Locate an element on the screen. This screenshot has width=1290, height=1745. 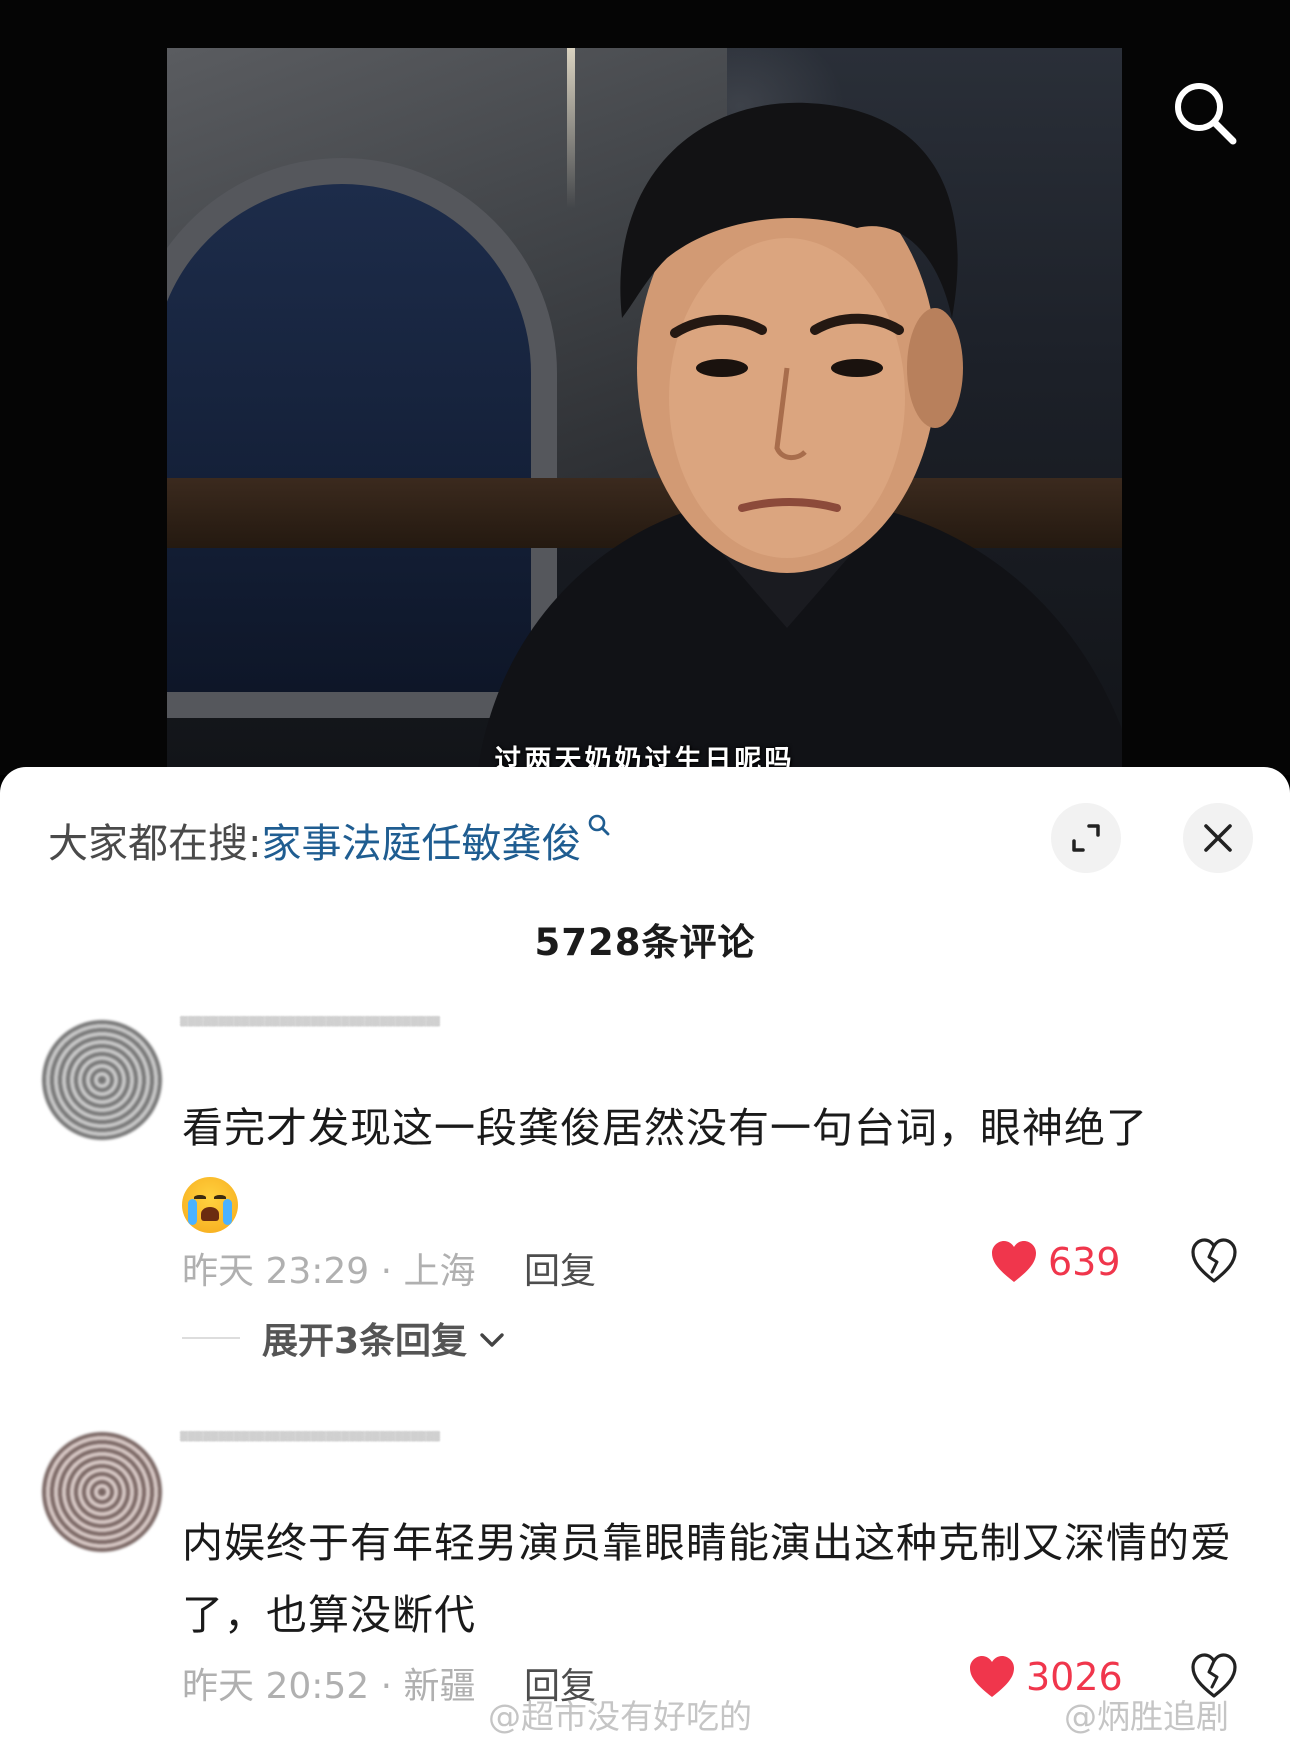
divider-line is located at coordinates (211, 1338).